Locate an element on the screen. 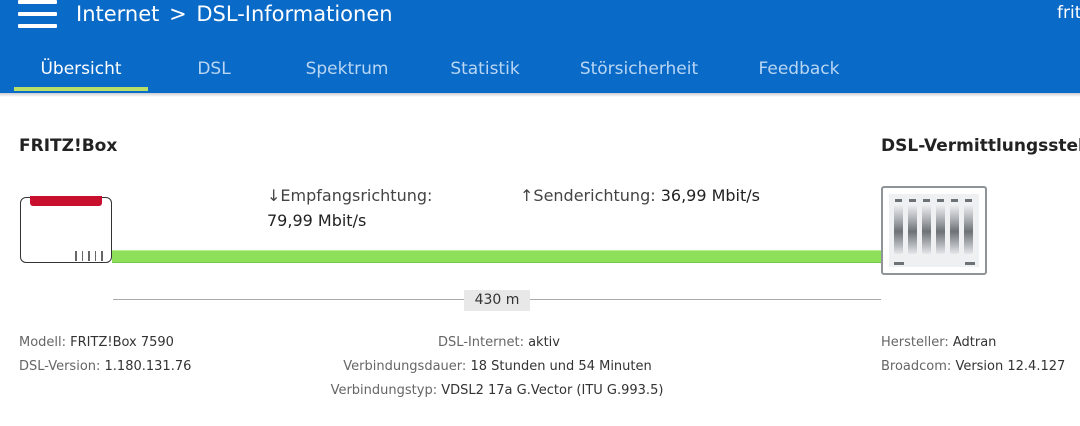 The height and width of the screenshot is (426, 1080). detail-label: Broadcom: is located at coordinates (916, 366).